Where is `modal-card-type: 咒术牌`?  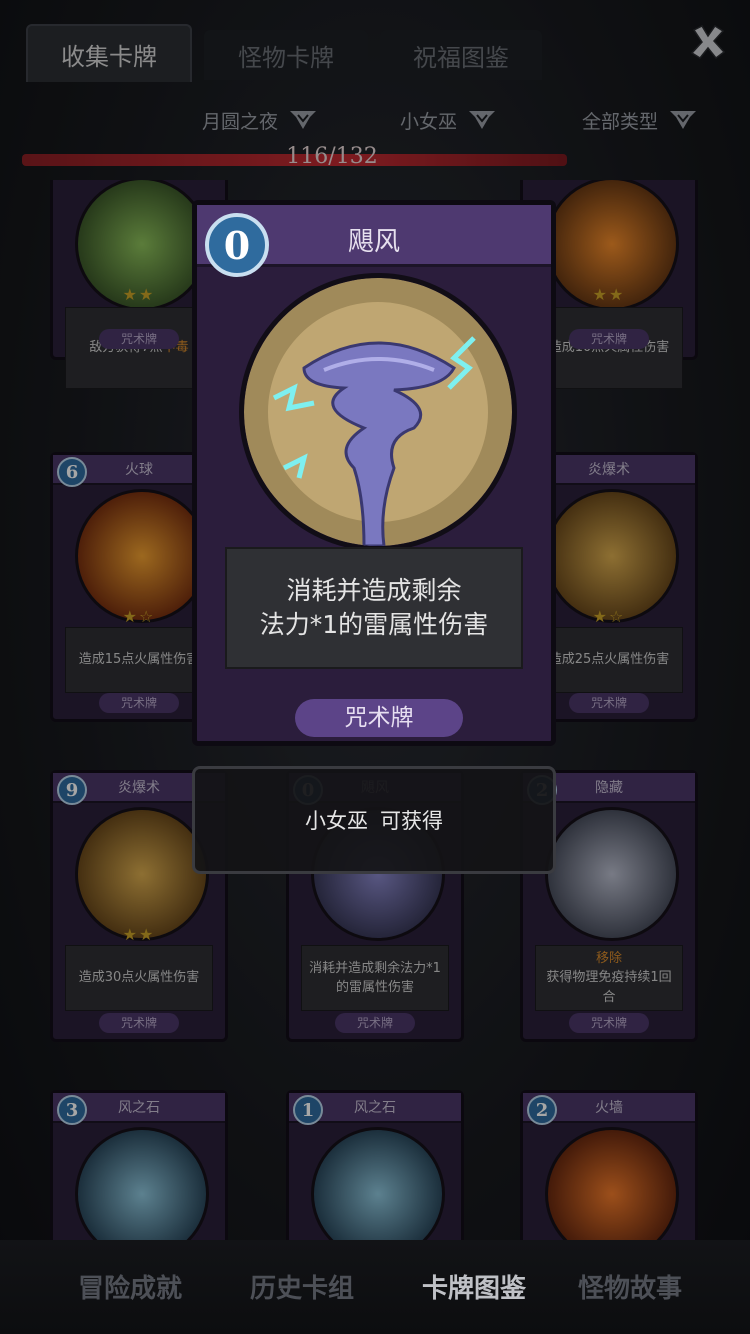
modal-card-type: 咒术牌 is located at coordinates (379, 718).